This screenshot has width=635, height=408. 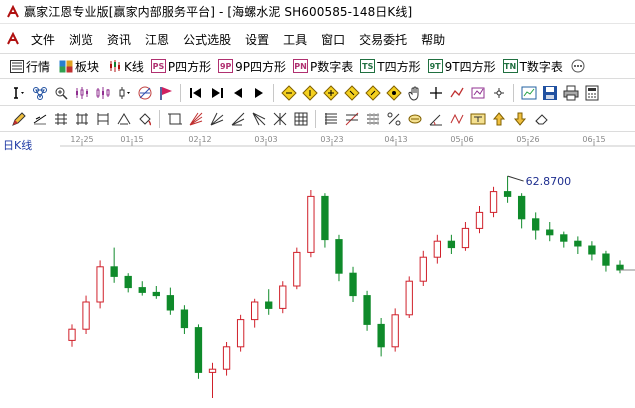 What do you see at coordinates (29, 66) in the screenshot?
I see `quote-button: 行情` at bounding box center [29, 66].